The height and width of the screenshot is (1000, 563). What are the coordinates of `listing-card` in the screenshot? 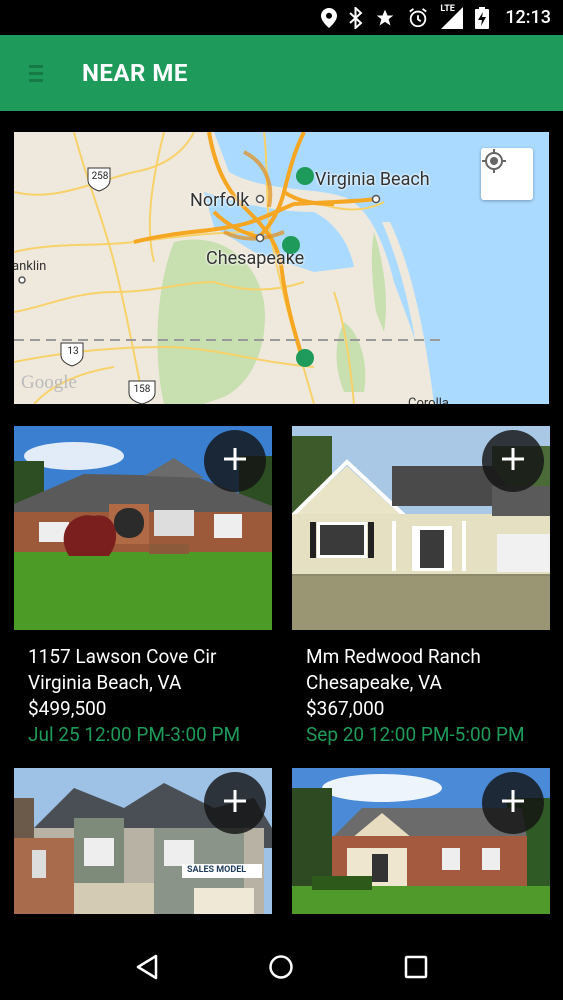 It's located at (421, 841).